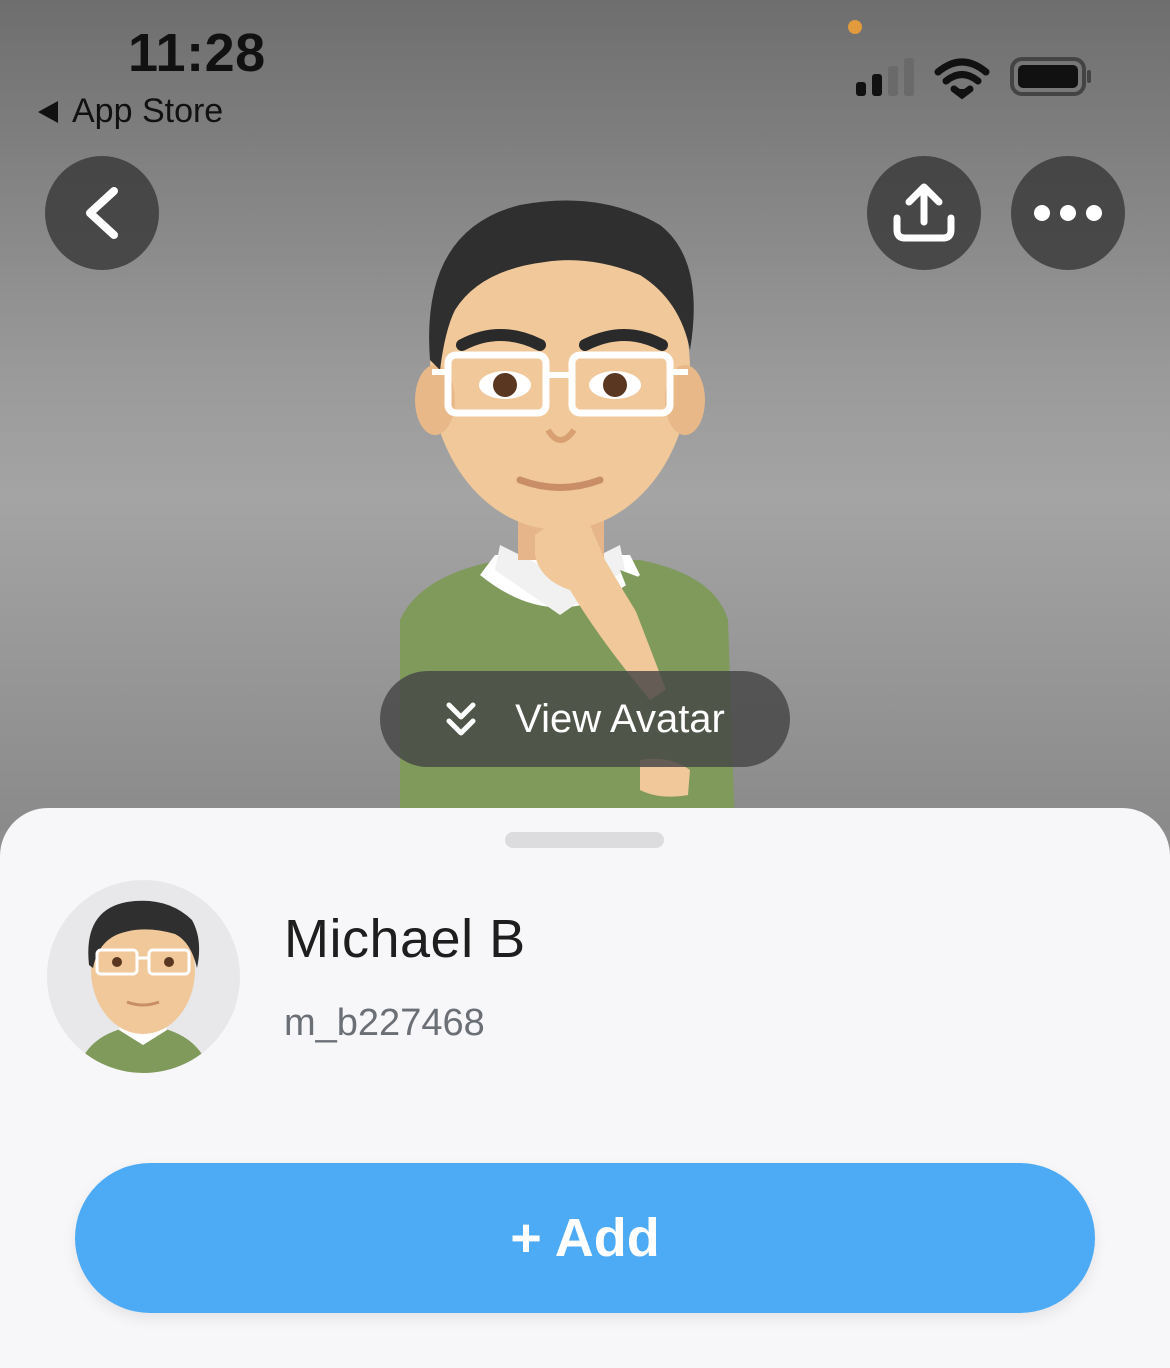 The height and width of the screenshot is (1368, 1170). I want to click on view-avatar-label: View Avatar, so click(620, 718).